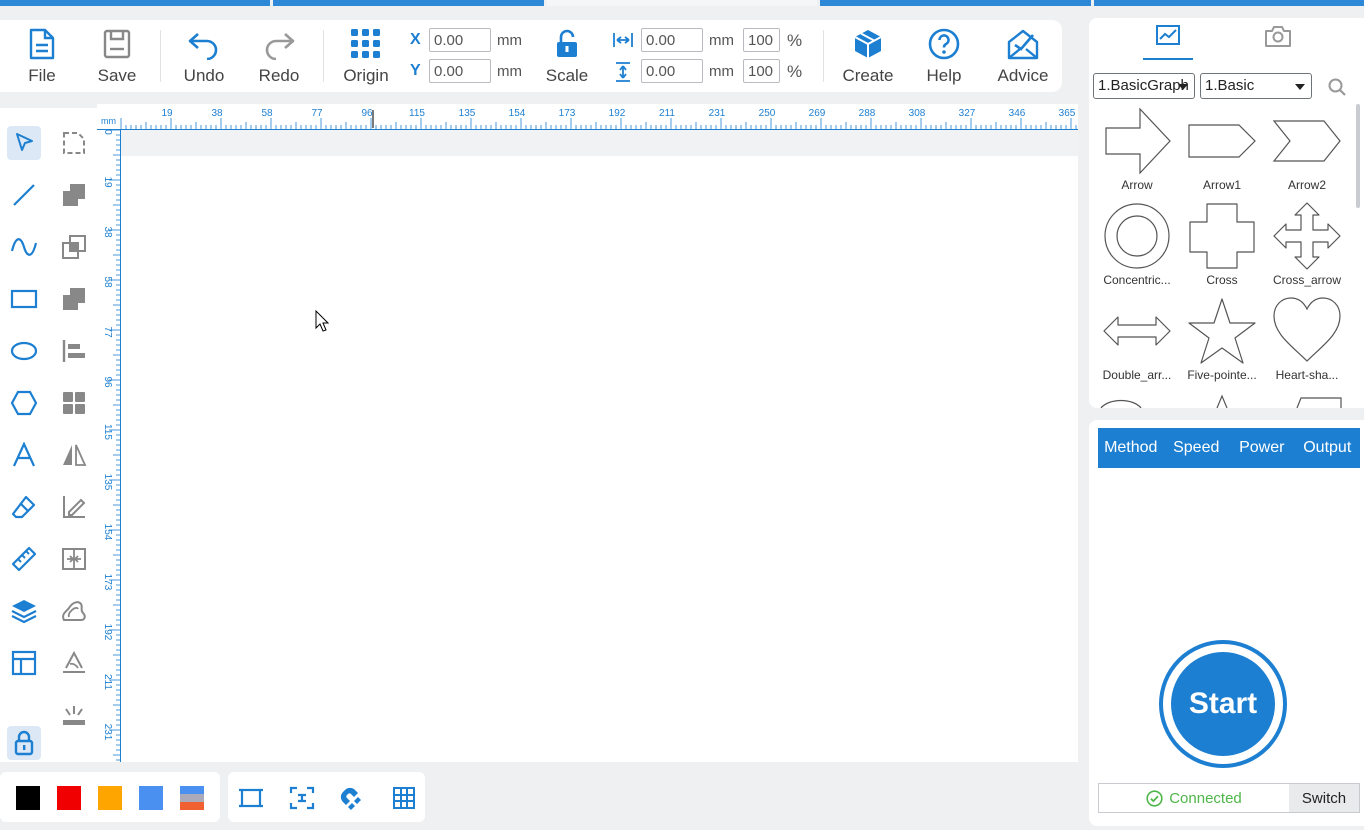 This screenshot has width=1364, height=830. I want to click on advice-button: Advice, so click(1023, 57).